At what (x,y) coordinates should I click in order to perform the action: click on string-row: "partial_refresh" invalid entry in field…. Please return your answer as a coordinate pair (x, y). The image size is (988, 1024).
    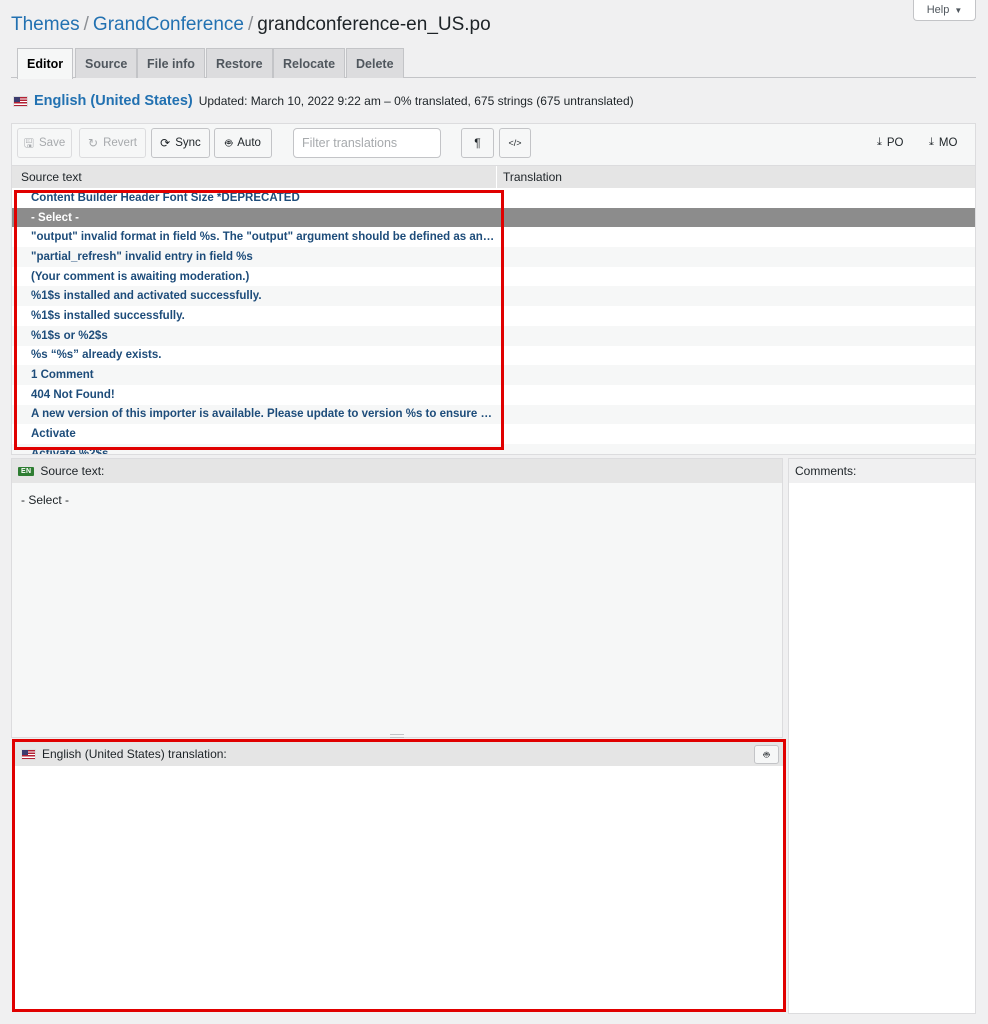
    Looking at the image, I should click on (493, 257).